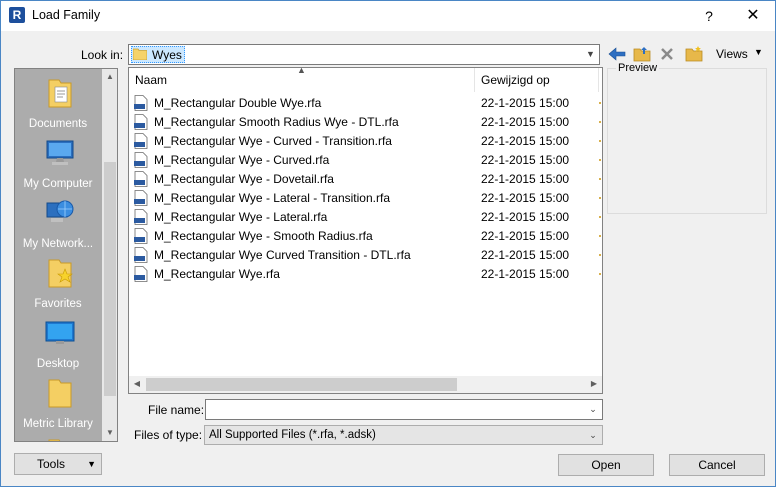 The image size is (776, 487). Describe the element at coordinates (638, 68) in the screenshot. I see `preview-label: Preview` at that location.